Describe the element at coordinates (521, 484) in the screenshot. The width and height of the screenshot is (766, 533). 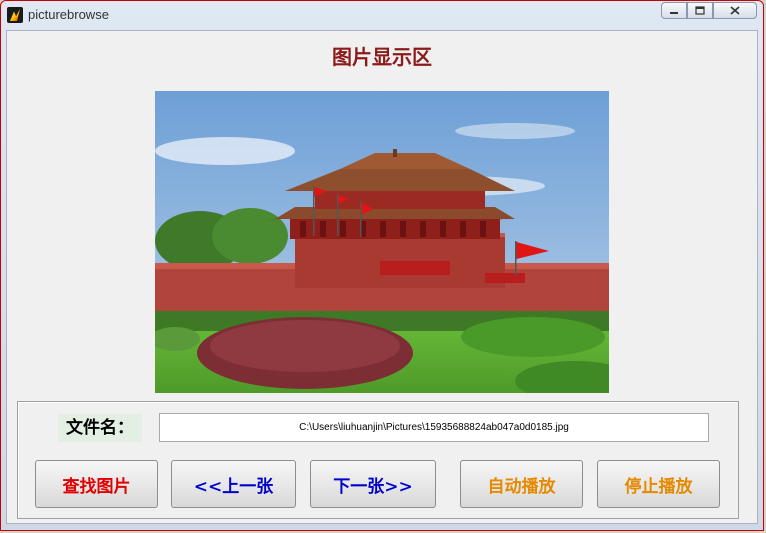
I see `autoplay-button: 自动播放` at that location.